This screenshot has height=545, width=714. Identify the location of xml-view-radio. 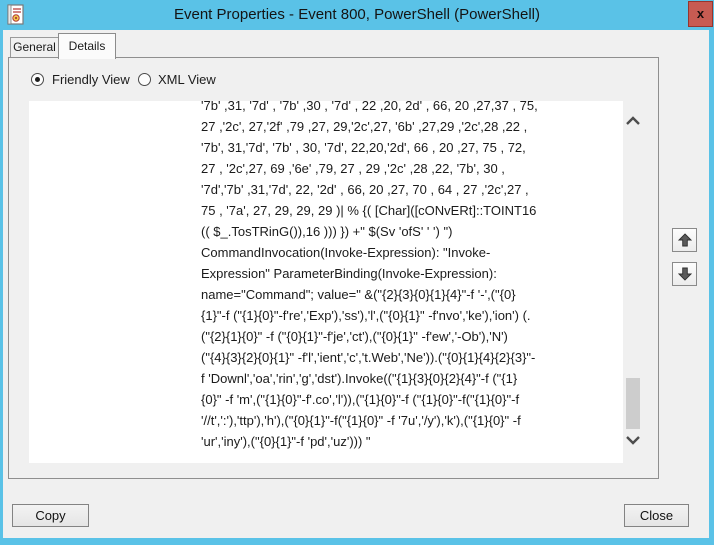
(144, 79).